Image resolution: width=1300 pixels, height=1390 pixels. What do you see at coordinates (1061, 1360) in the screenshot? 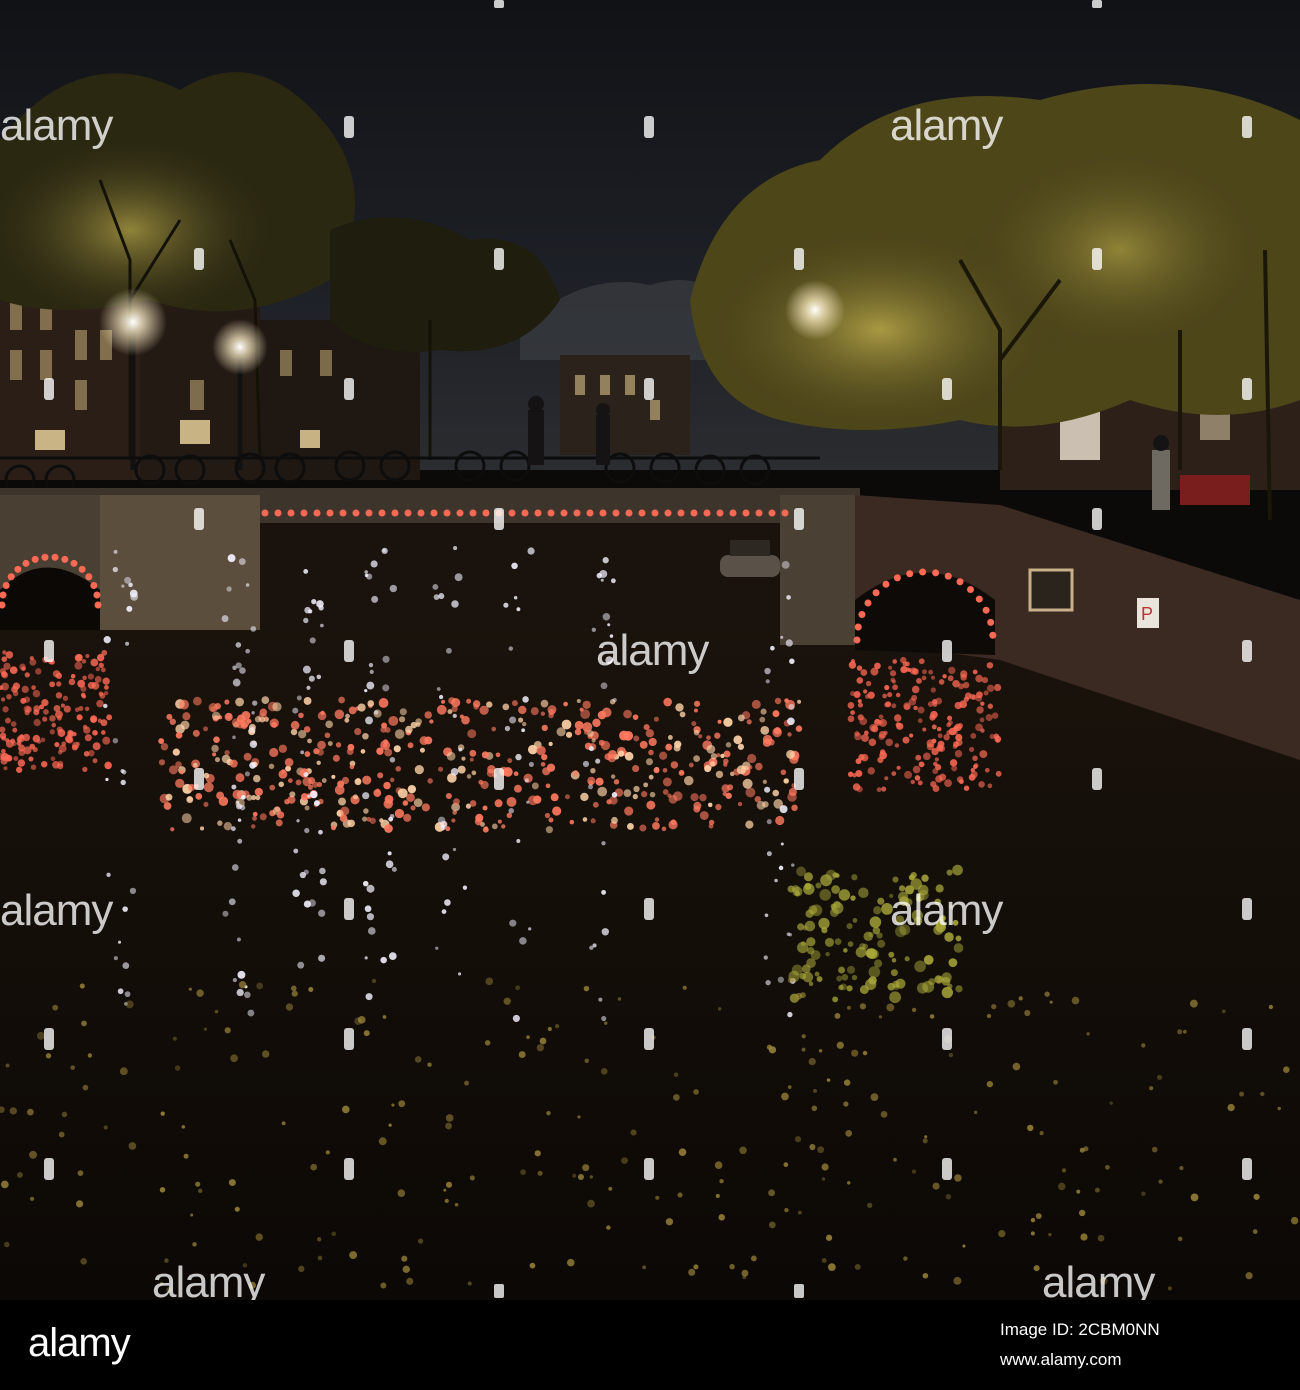
I see `site-url: www.alamy.com` at bounding box center [1061, 1360].